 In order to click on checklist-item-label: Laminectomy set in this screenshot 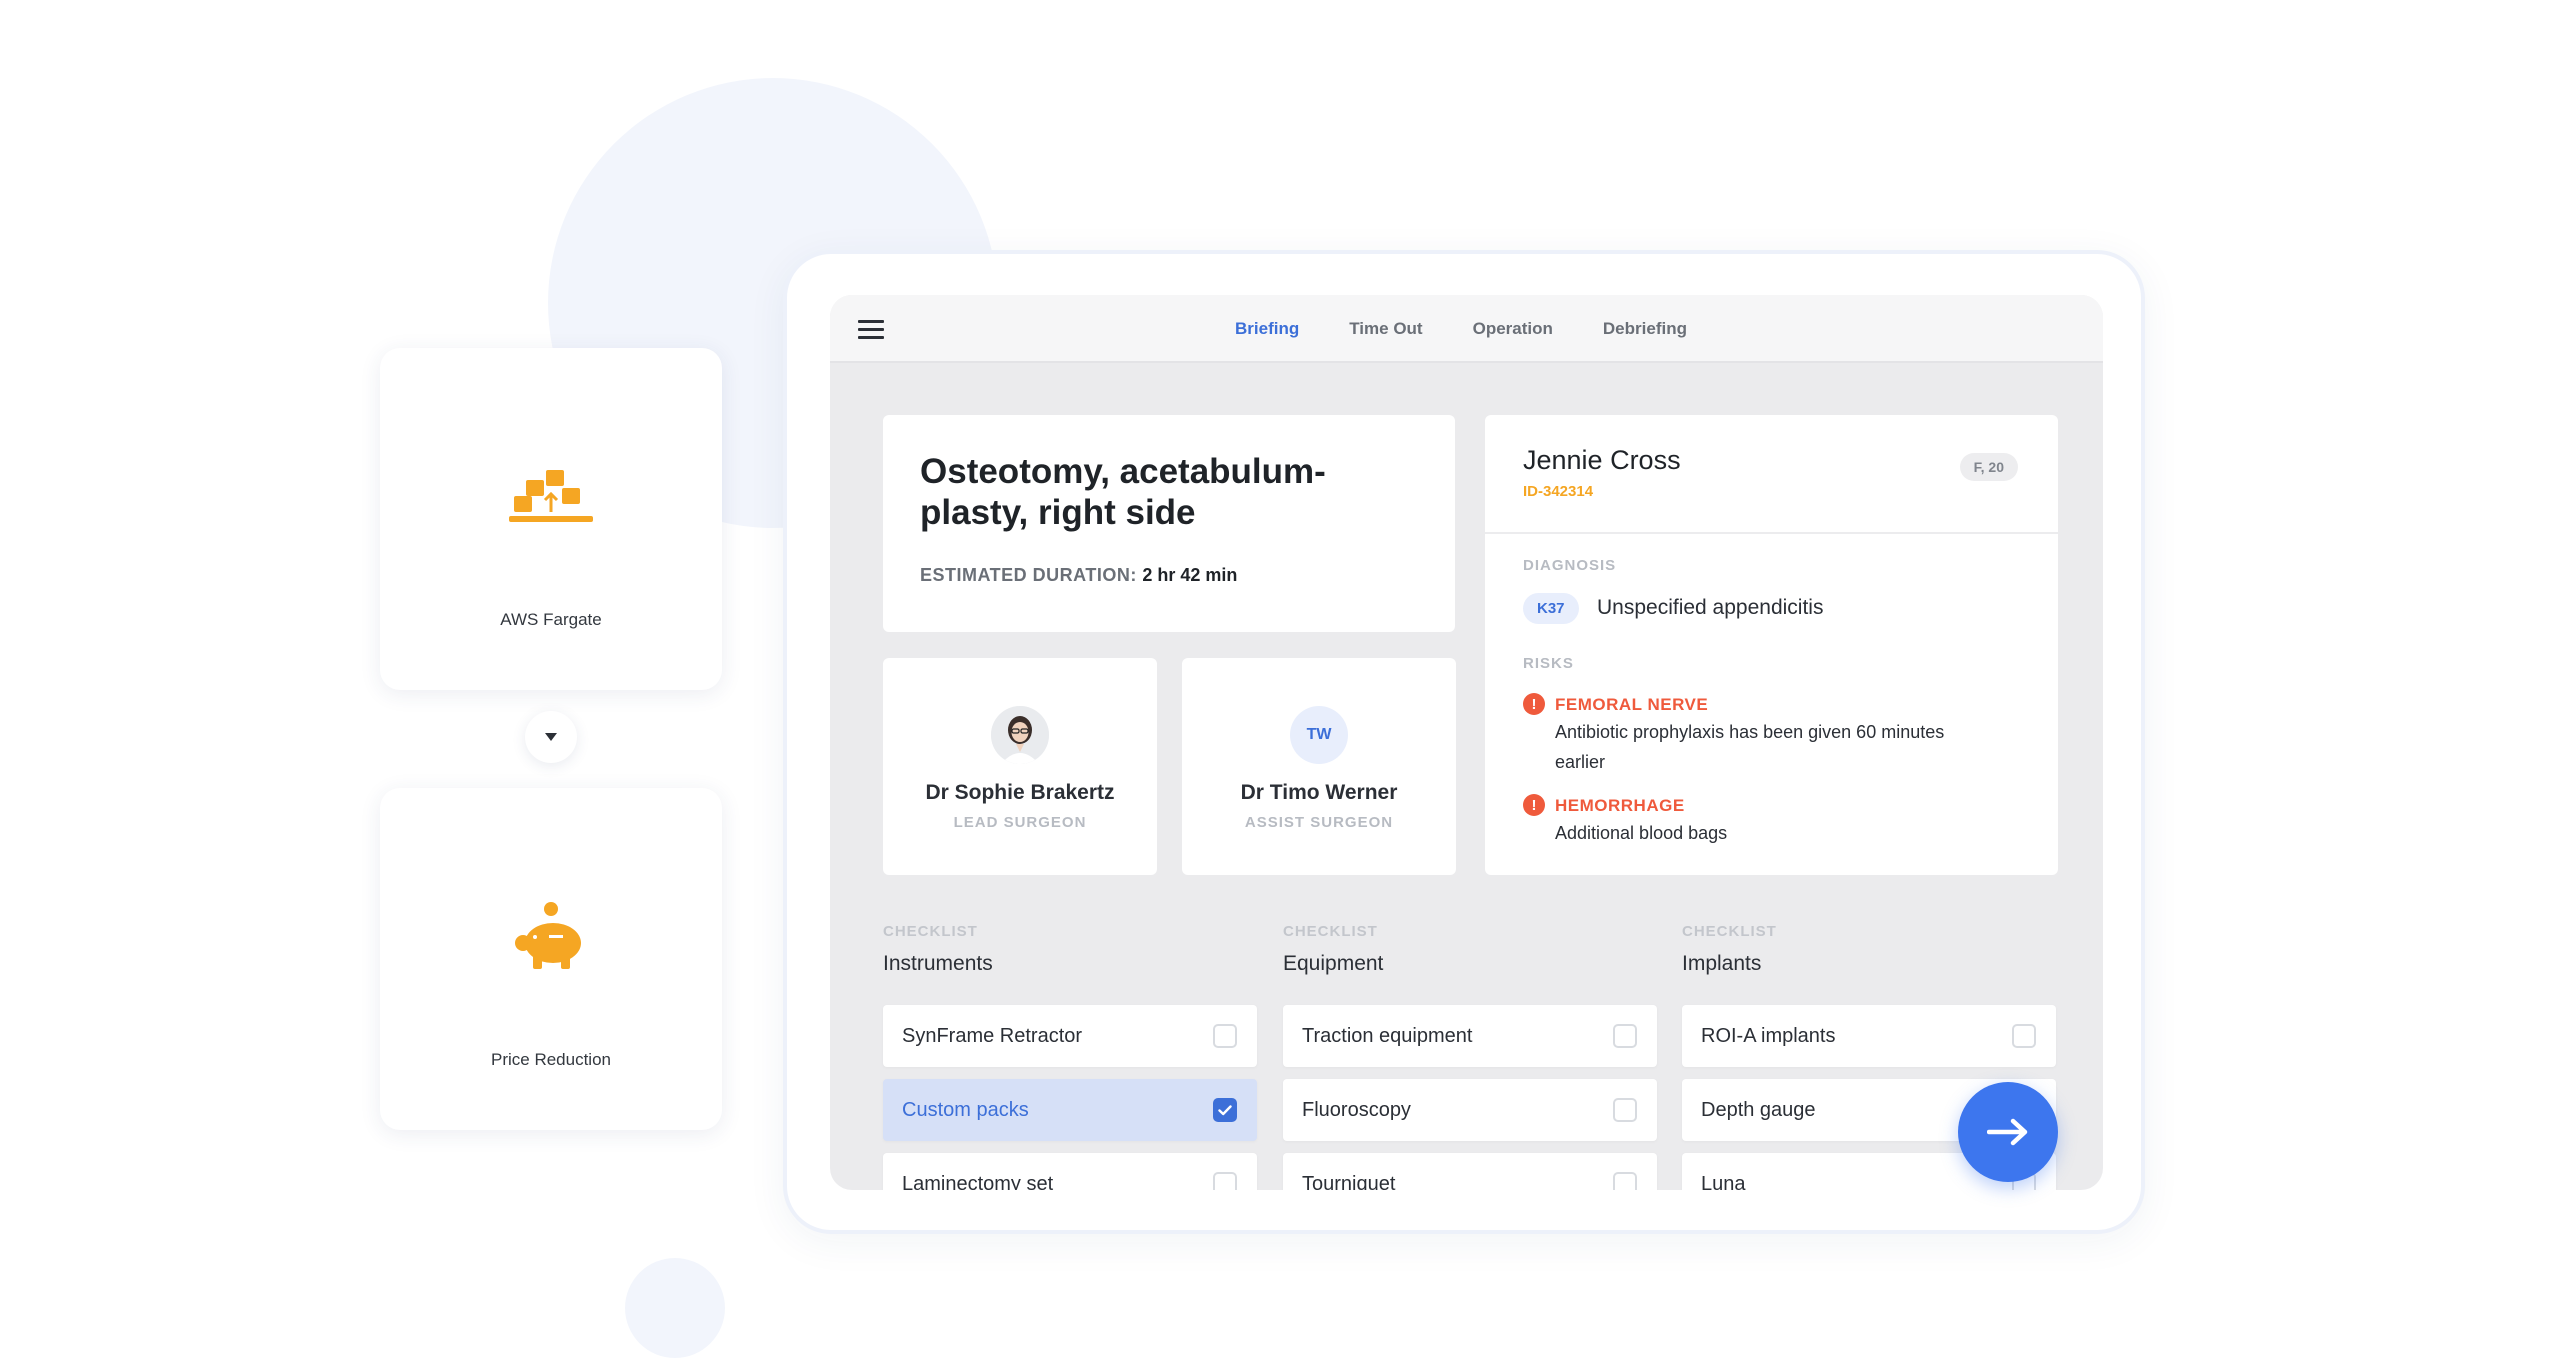, I will do `click(978, 1181)`.